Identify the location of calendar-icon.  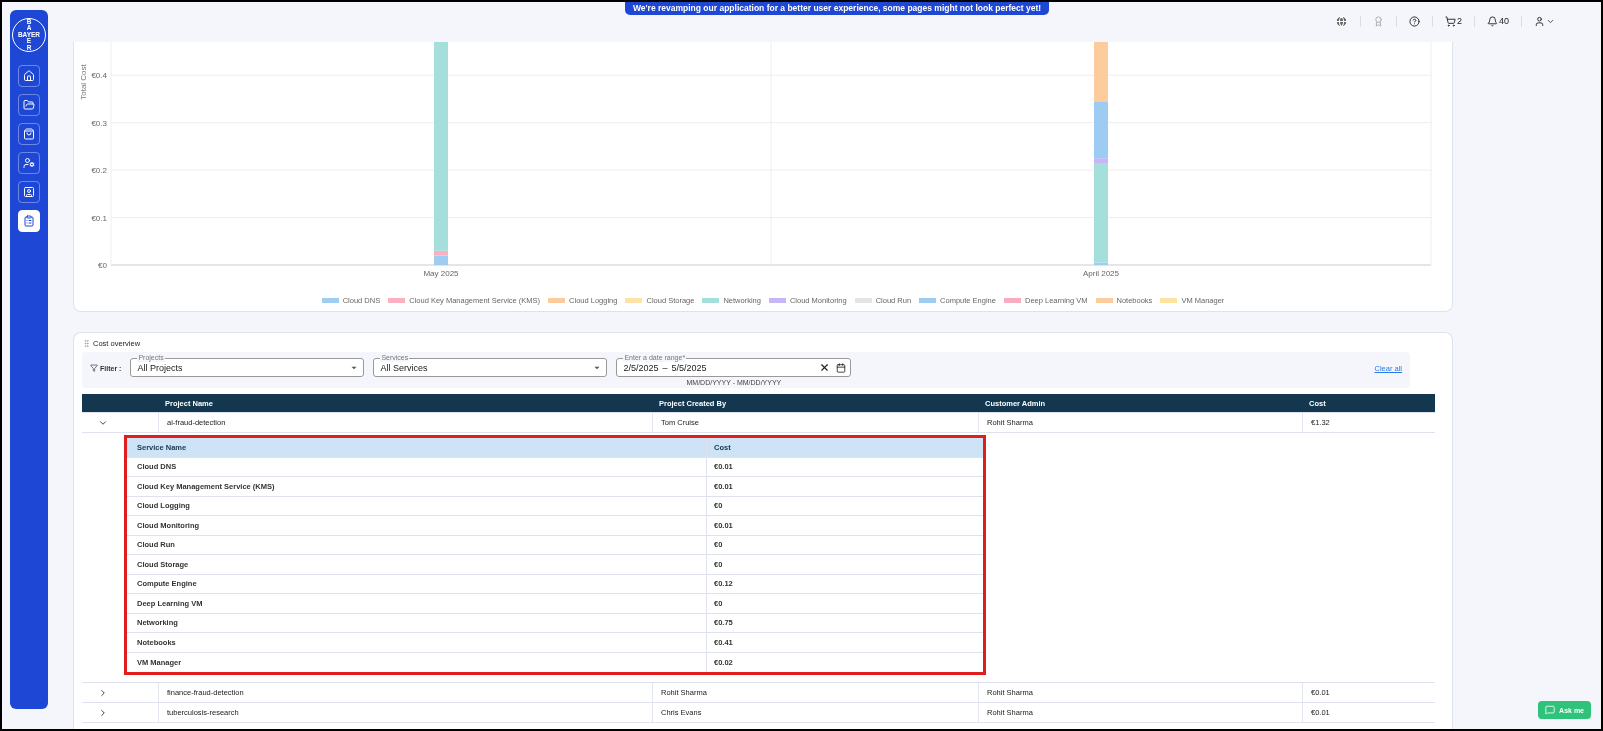
(841, 367).